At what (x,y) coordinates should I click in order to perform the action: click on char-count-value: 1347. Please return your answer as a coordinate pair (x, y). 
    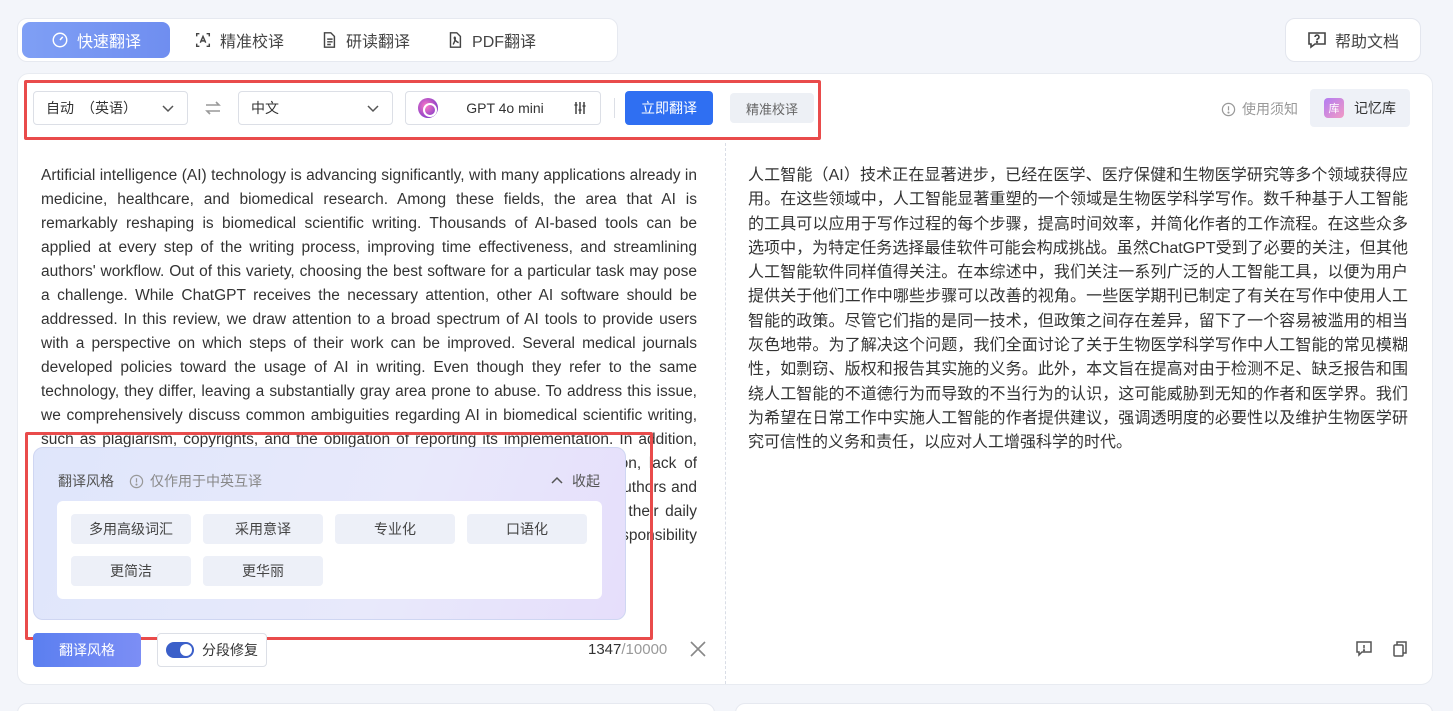
    Looking at the image, I should click on (605, 649).